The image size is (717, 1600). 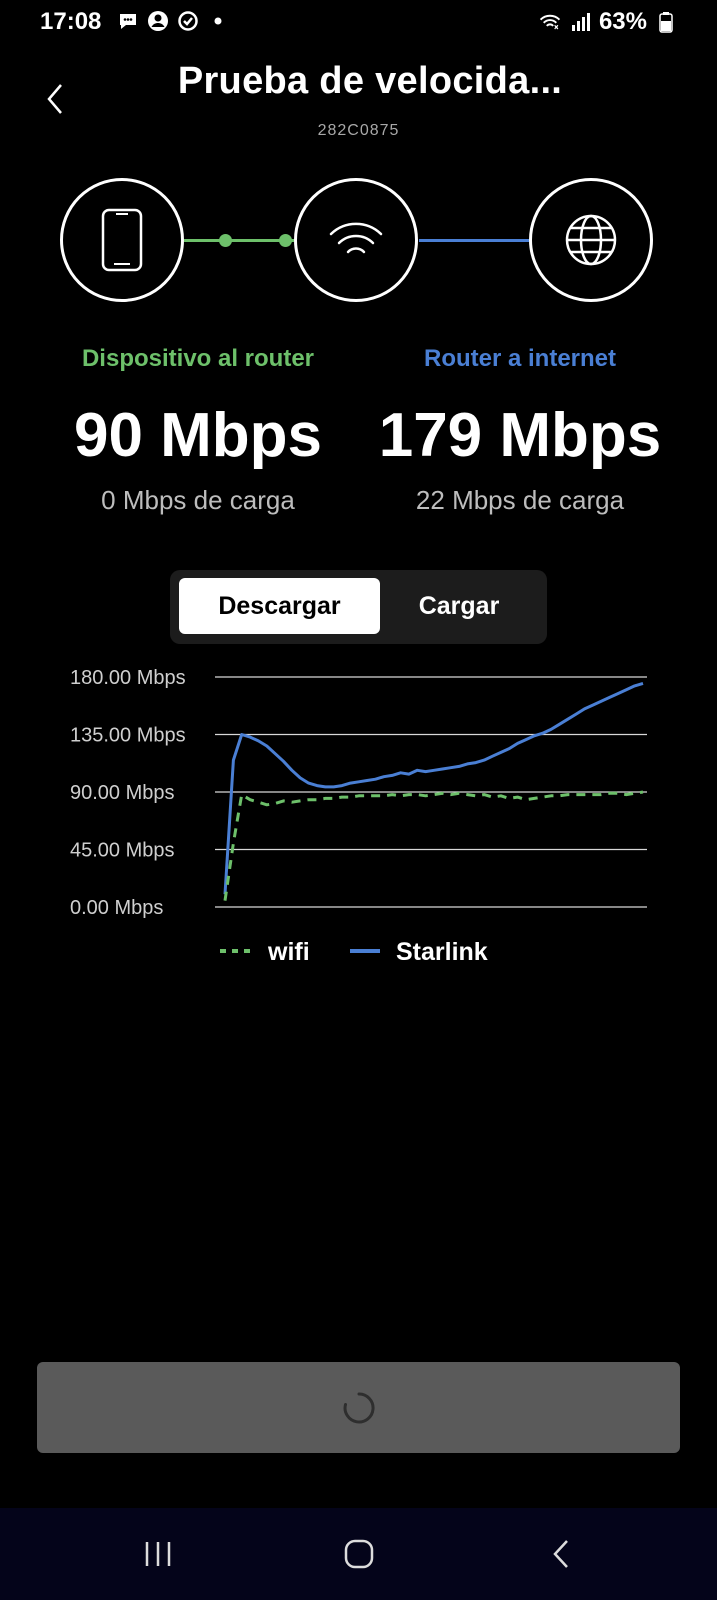 I want to click on internet-download-speed: 179 Mbps, so click(x=520, y=435).